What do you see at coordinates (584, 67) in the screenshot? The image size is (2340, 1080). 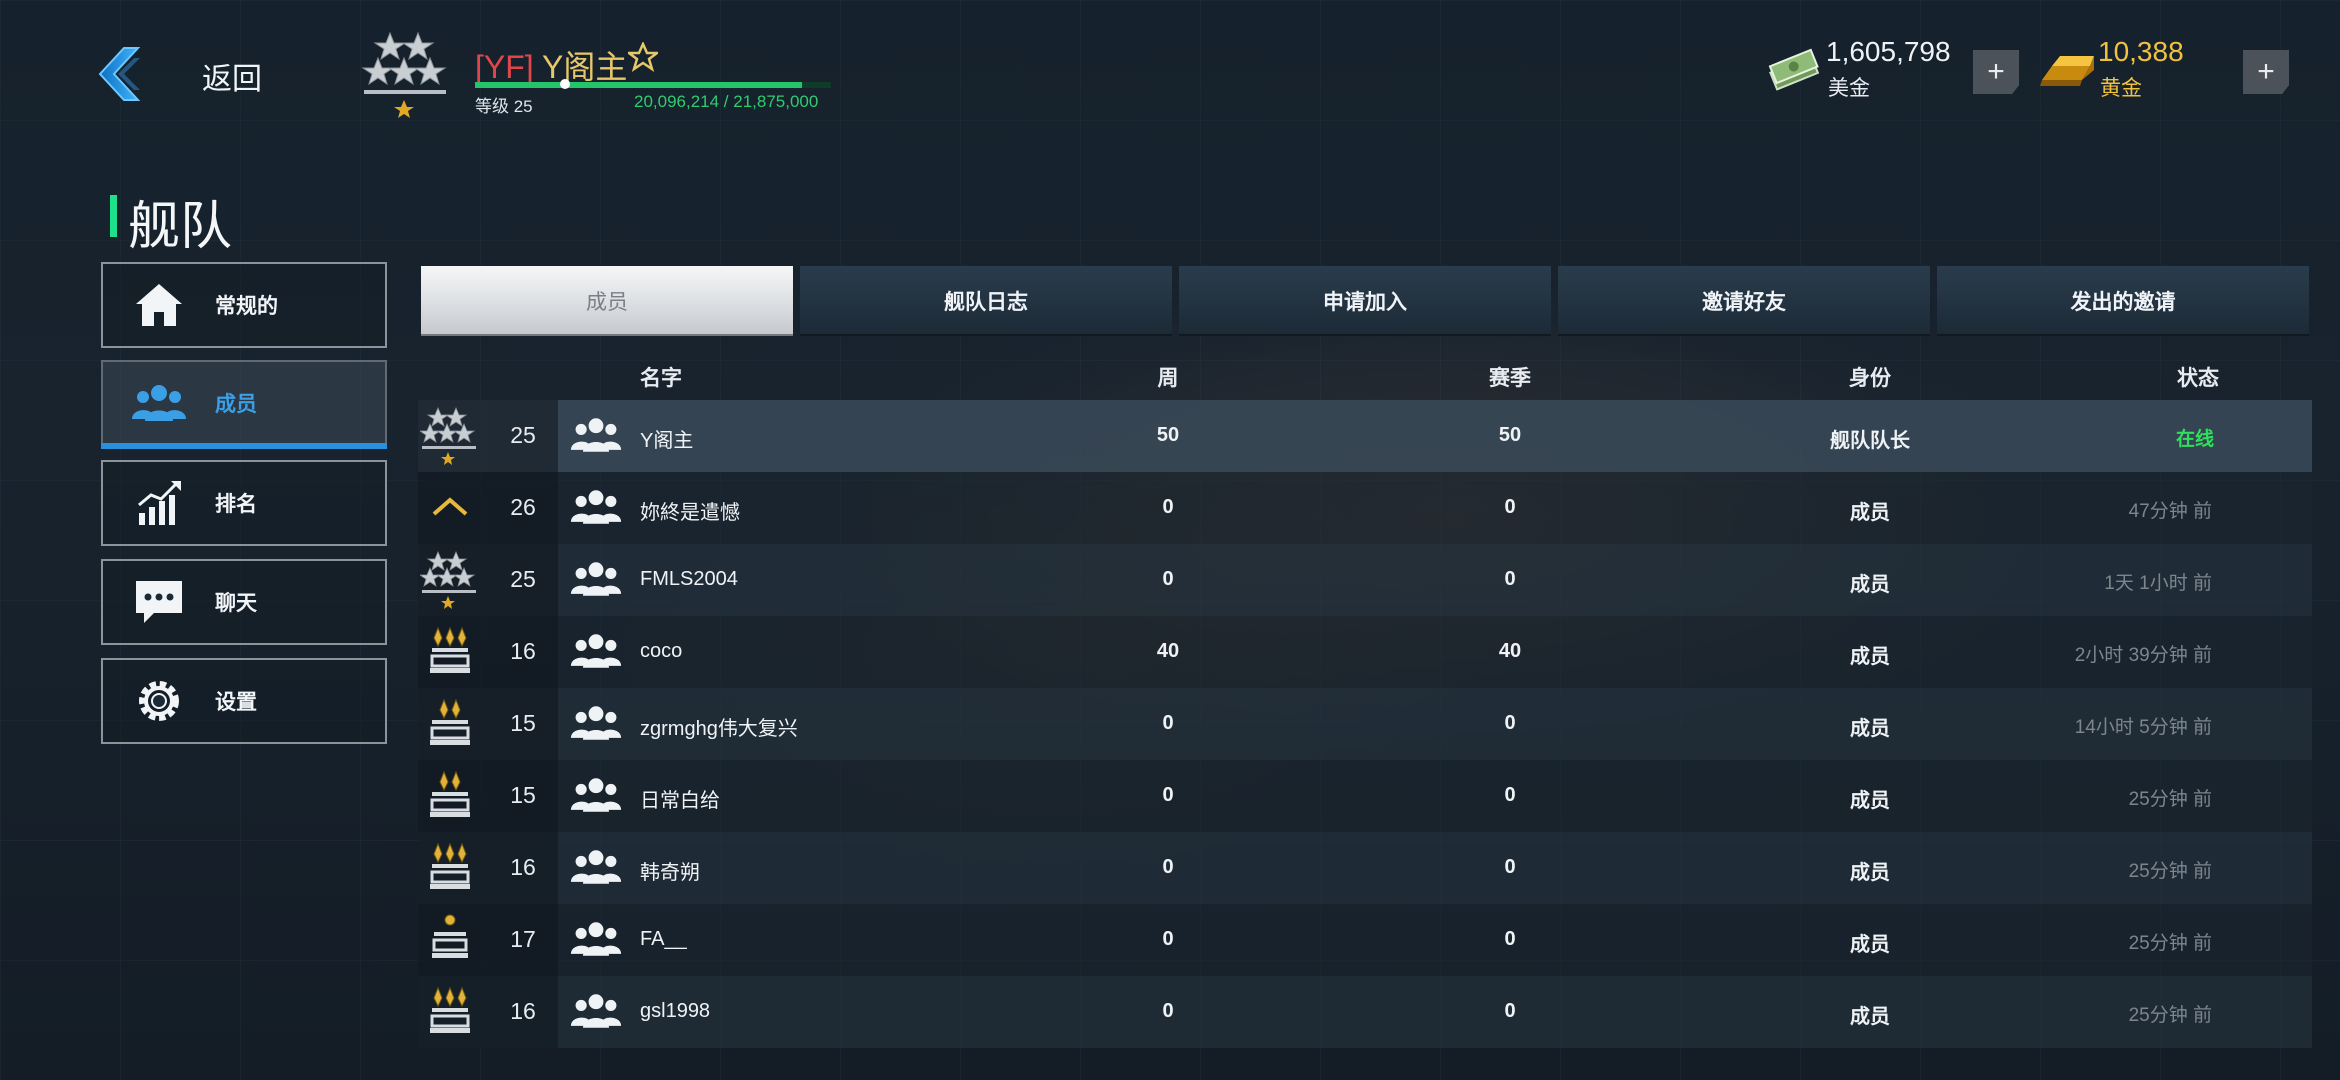 I see `player-name-text: Y阁主` at bounding box center [584, 67].